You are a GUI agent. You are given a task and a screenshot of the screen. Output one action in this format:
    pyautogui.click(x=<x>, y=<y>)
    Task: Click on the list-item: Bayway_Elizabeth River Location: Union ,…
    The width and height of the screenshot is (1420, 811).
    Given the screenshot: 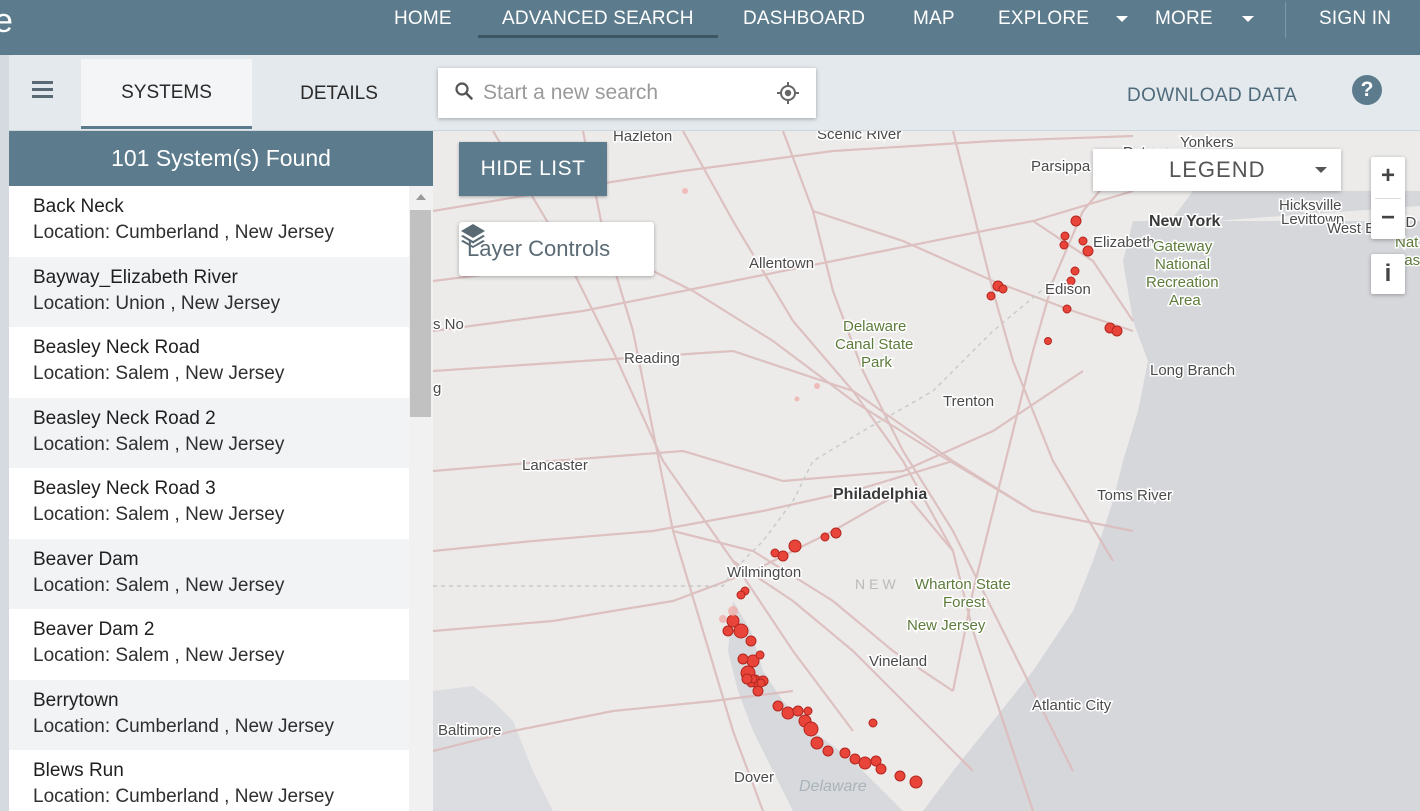 What is the action you would take?
    pyautogui.click(x=209, y=291)
    